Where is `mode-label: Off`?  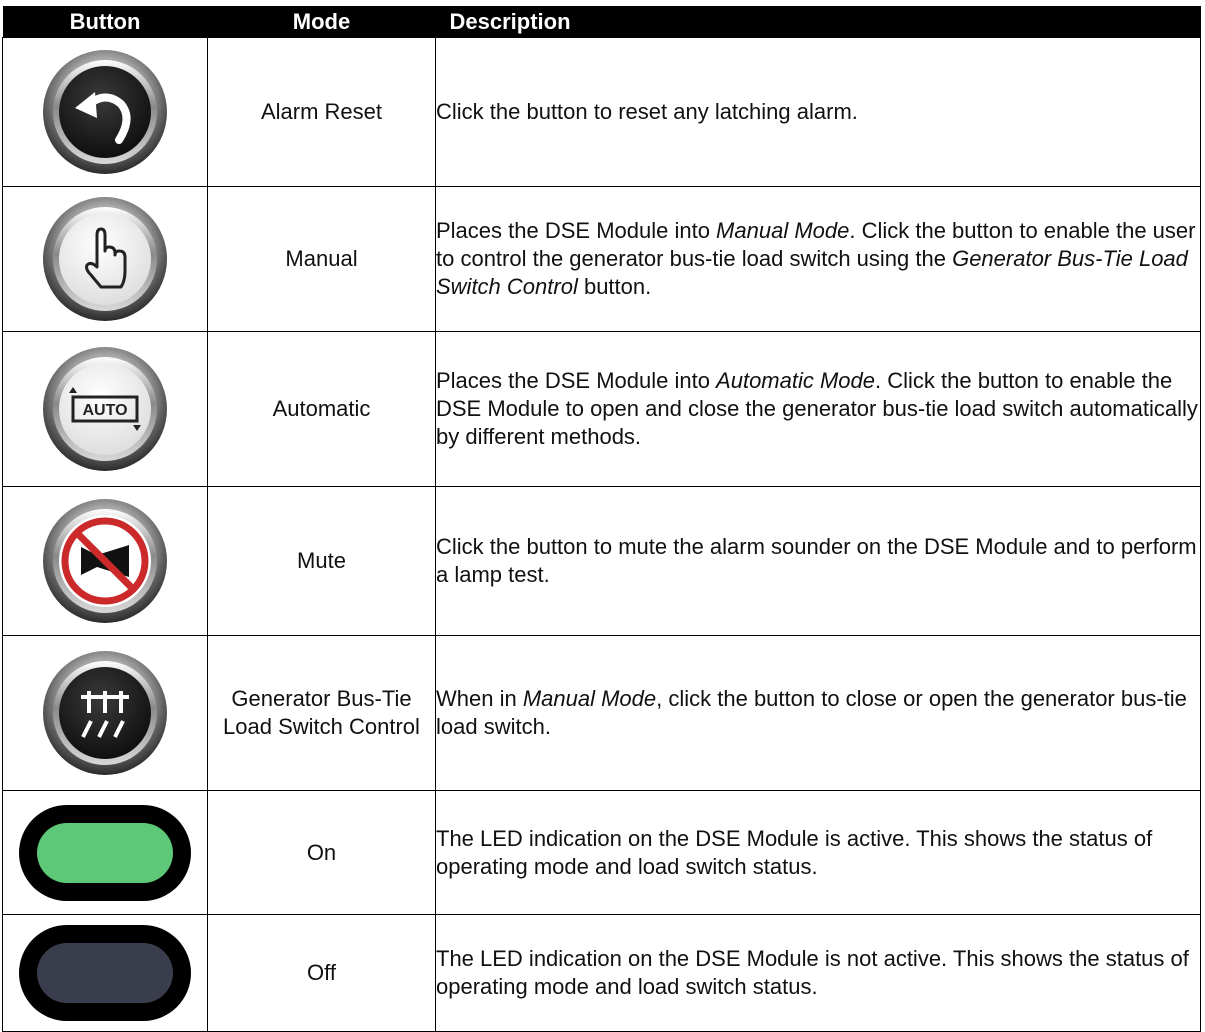 mode-label: Off is located at coordinates (321, 972).